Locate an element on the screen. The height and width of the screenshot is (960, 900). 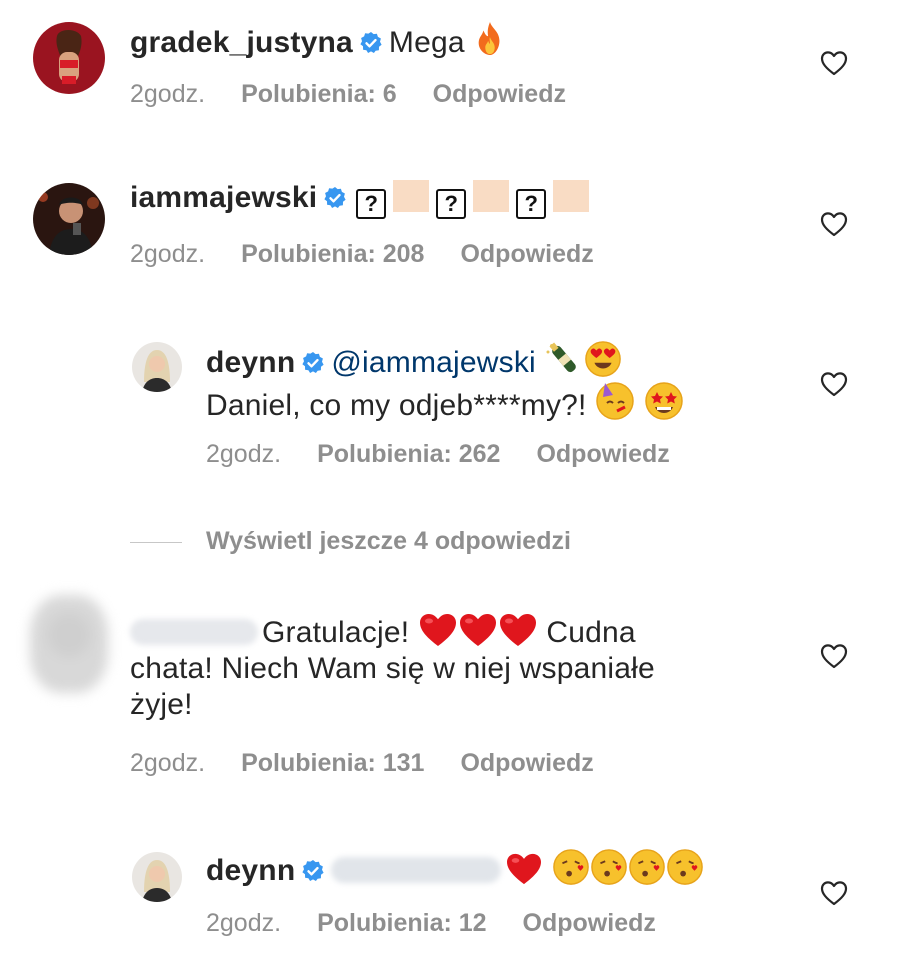
comment-body: Daniel, co my odjeb****my?! is located at coordinates (396, 405).